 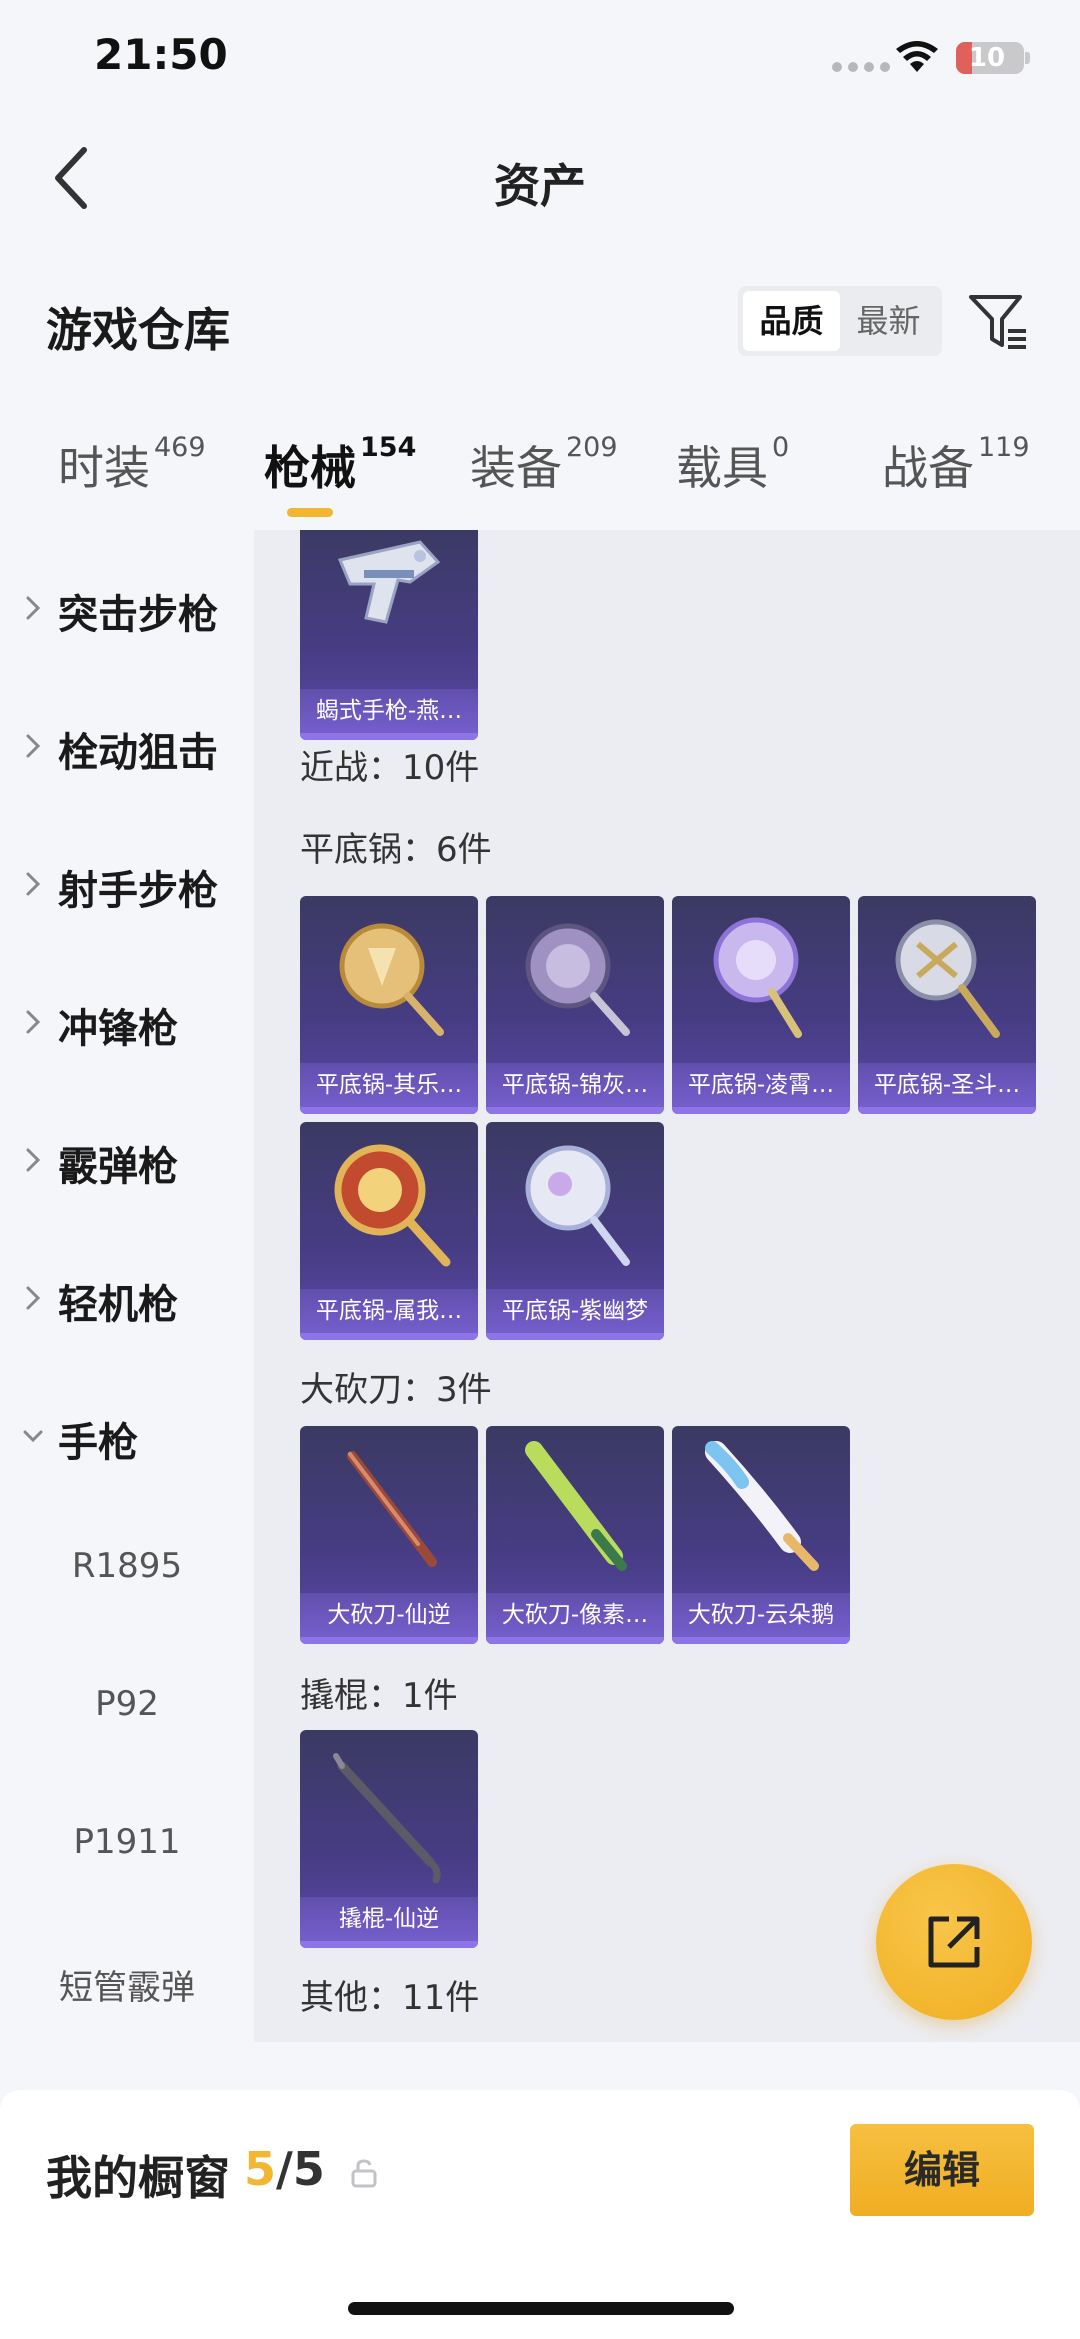 I want to click on tab-fashion: 时装 469, so click(x=132, y=477).